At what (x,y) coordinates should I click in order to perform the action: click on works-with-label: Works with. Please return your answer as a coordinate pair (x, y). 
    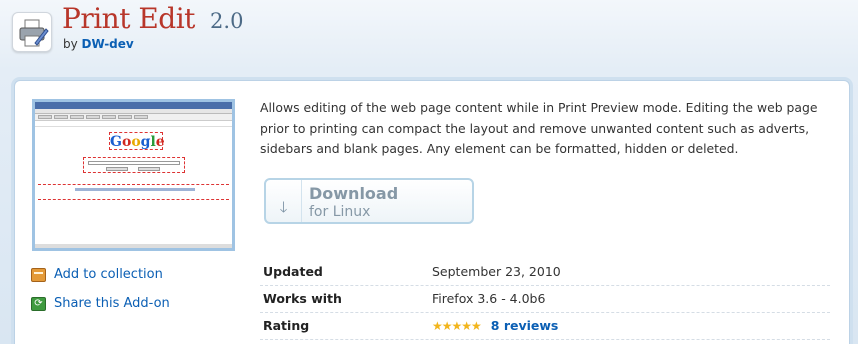
    Looking at the image, I should click on (302, 298).